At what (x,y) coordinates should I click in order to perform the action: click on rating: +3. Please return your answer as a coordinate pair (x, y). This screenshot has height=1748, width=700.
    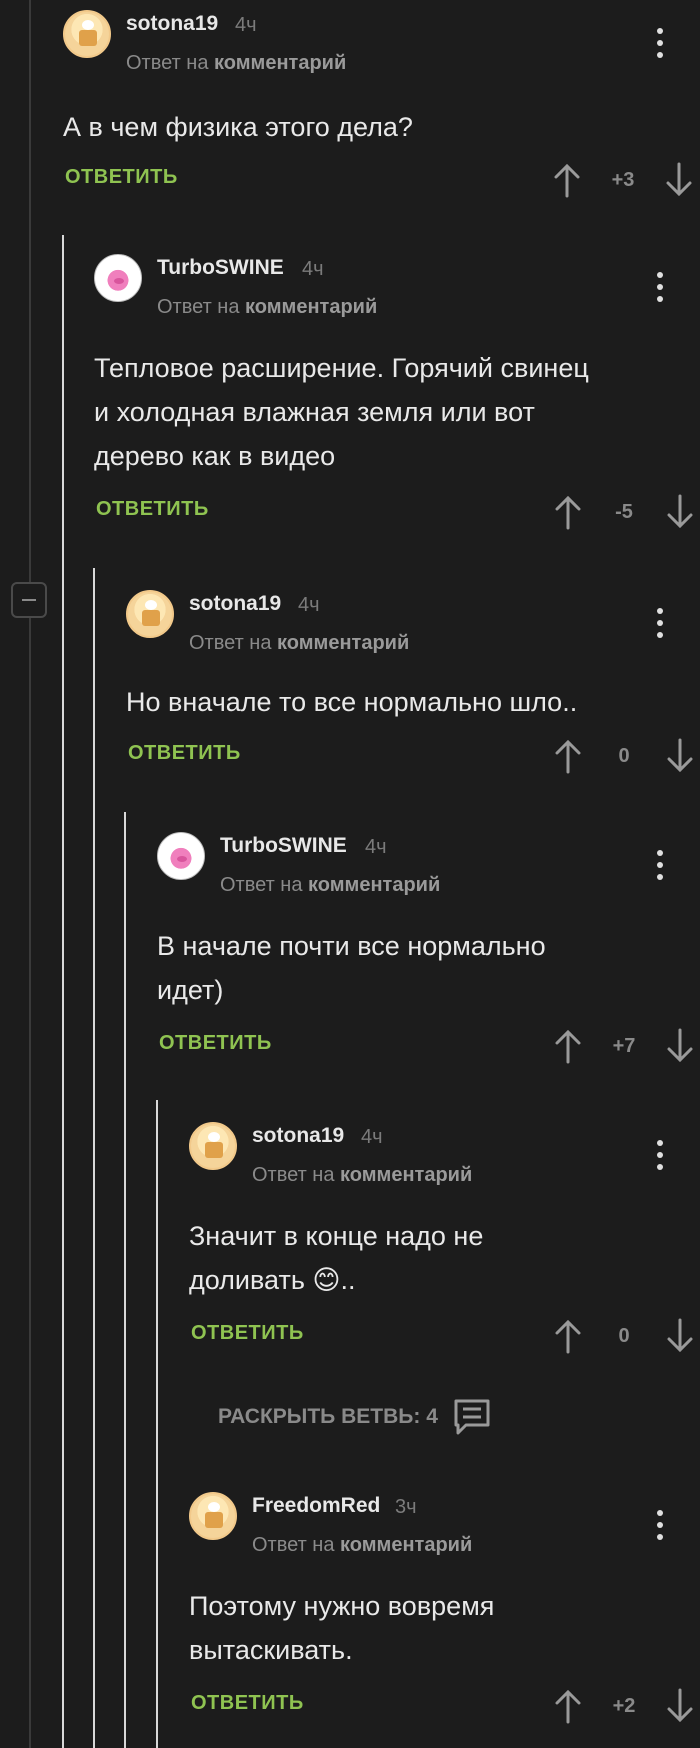
    Looking at the image, I should click on (623, 180).